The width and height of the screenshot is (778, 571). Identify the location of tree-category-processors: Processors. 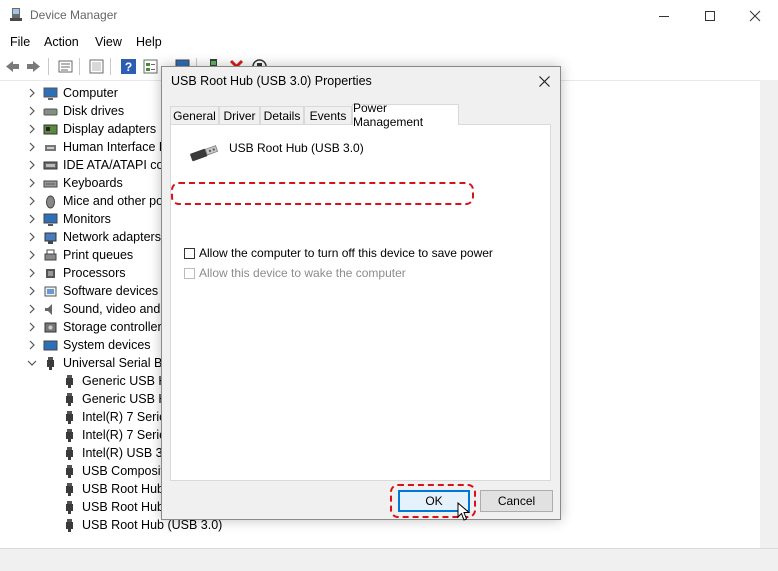
(76, 273).